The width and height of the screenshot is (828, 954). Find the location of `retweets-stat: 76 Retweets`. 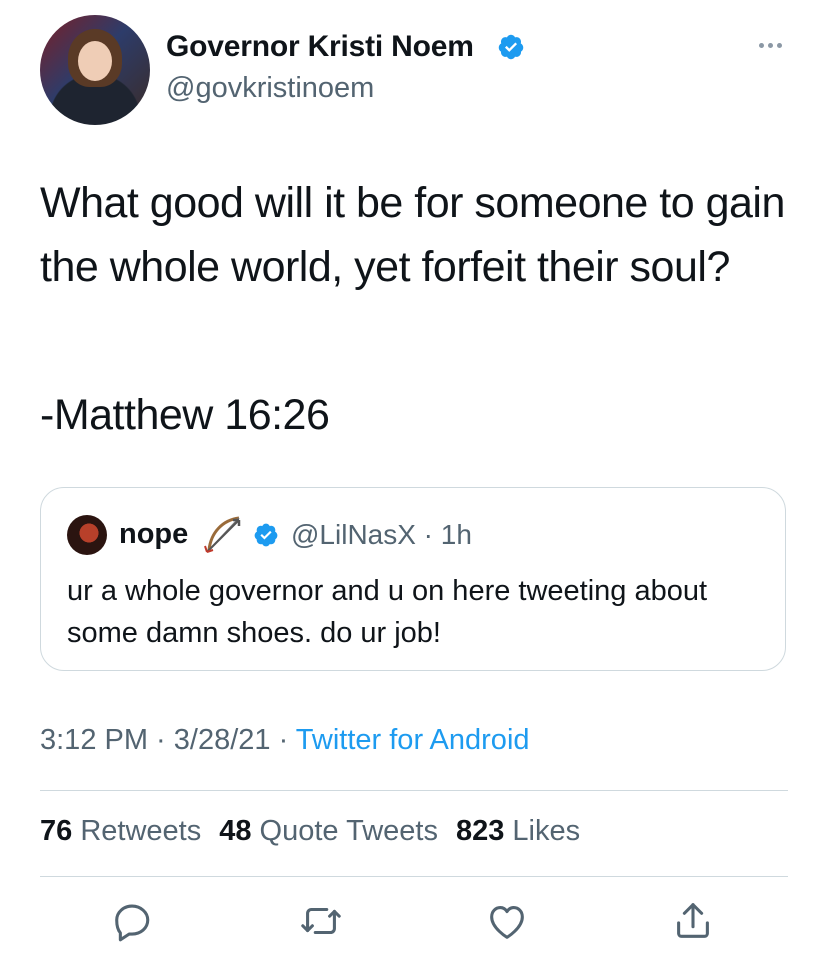

retweets-stat: 76 Retweets is located at coordinates (120, 831).